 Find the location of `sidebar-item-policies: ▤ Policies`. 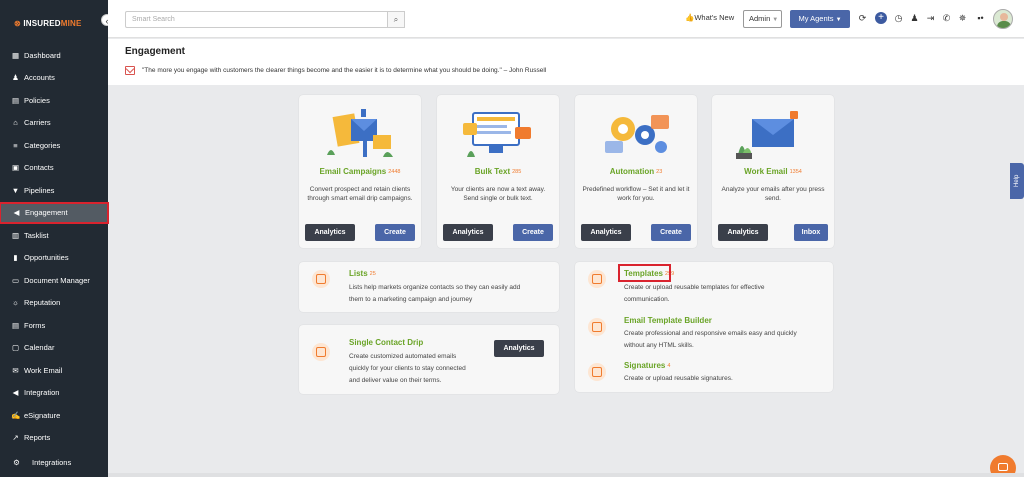

sidebar-item-policies: ▤ Policies is located at coordinates (54, 100).